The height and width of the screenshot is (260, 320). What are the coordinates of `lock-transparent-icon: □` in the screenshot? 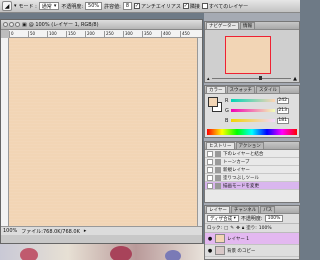 It's located at (226, 228).